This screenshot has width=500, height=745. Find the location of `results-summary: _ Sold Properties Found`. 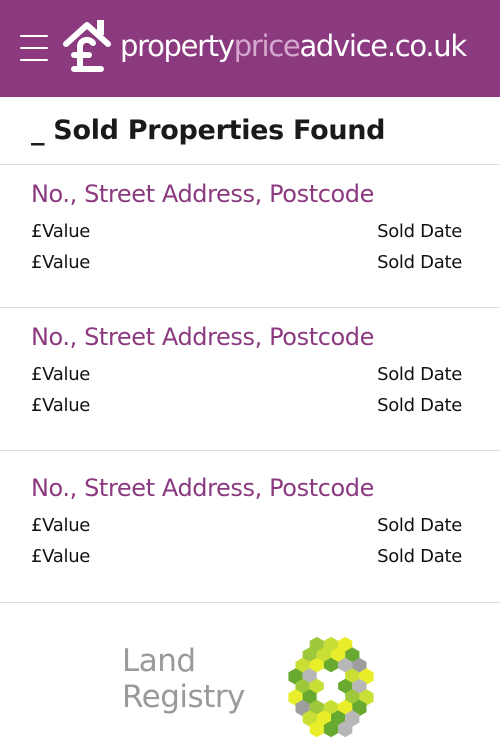

results-summary: _ Sold Properties Found is located at coordinates (250, 131).